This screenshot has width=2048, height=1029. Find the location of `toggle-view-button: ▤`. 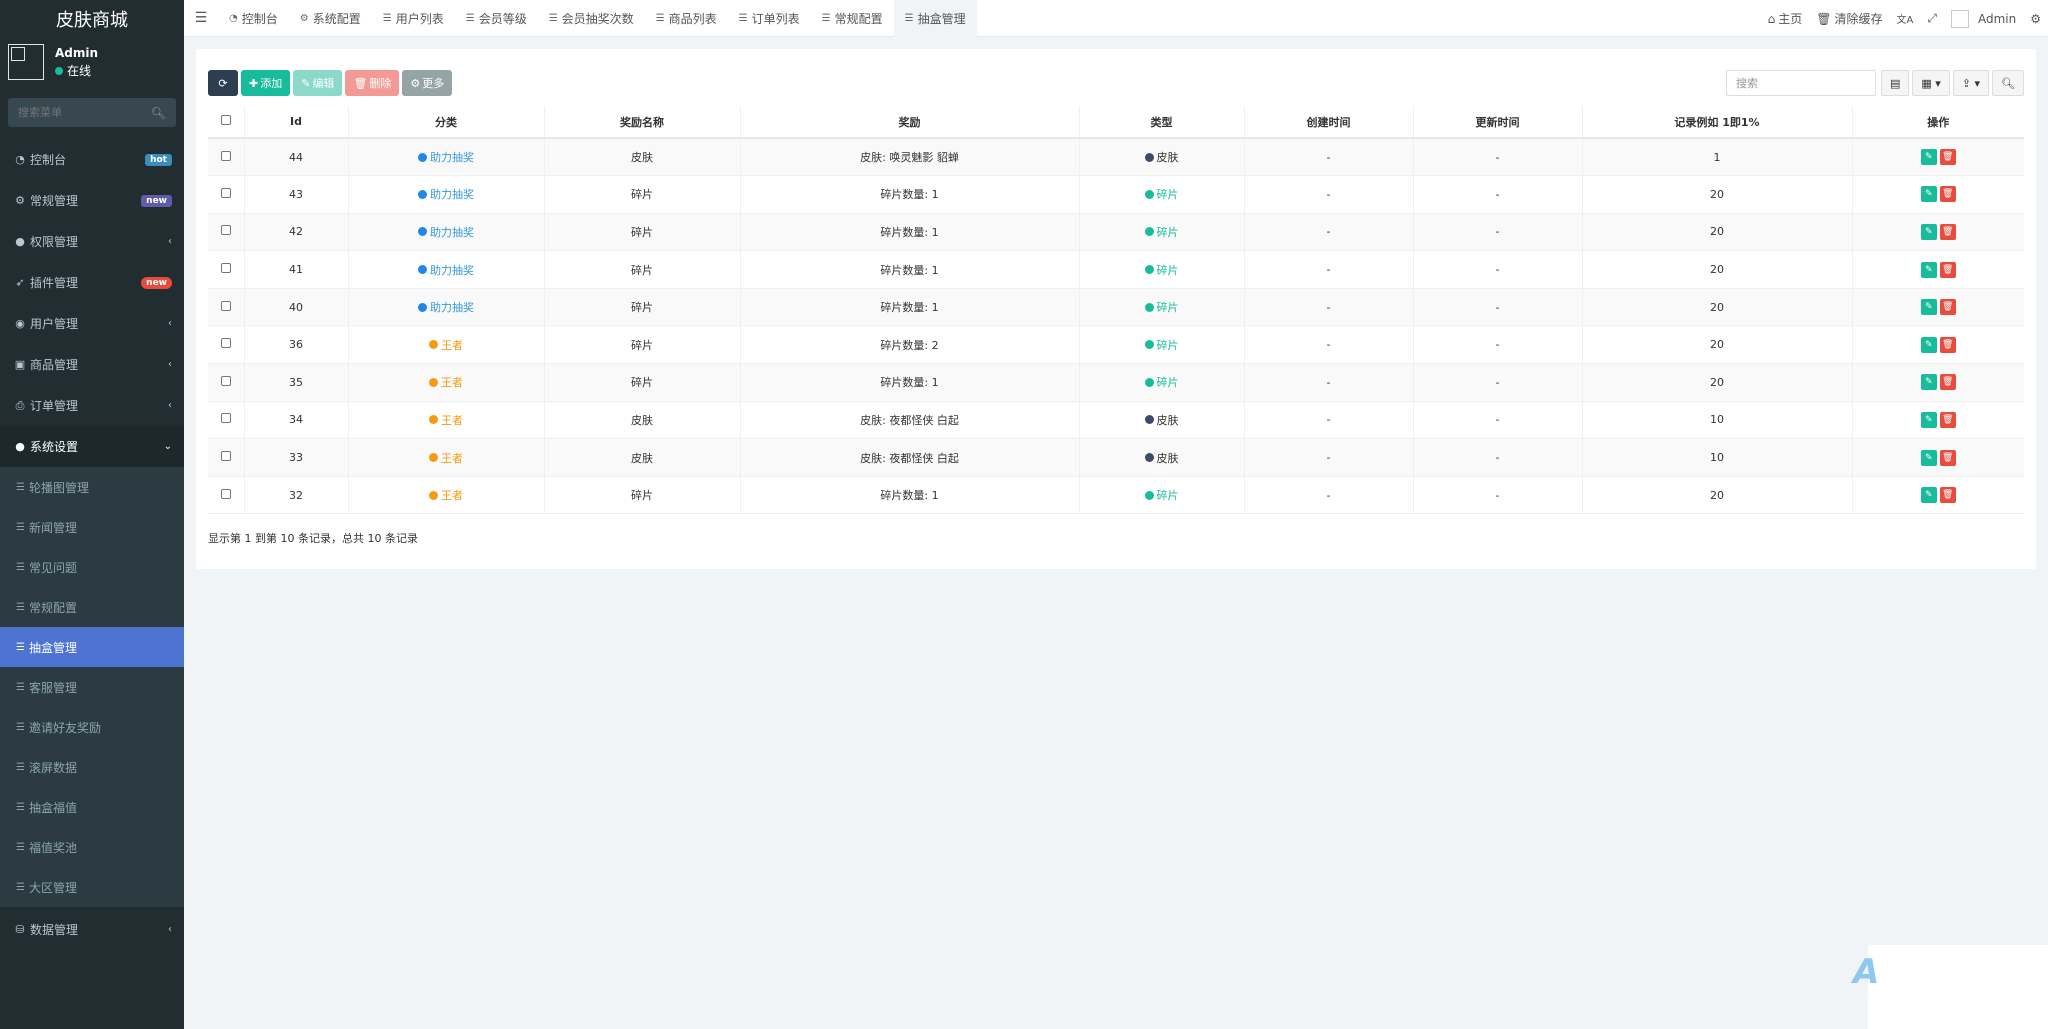

toggle-view-button: ▤ is located at coordinates (1895, 83).